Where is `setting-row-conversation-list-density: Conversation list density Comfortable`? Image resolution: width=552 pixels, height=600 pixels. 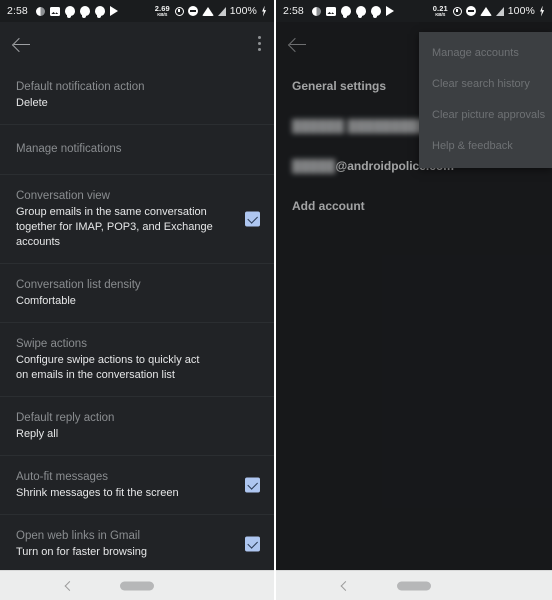
setting-row-conversation-list-density: Conversation list density Comfortable is located at coordinates (137, 293).